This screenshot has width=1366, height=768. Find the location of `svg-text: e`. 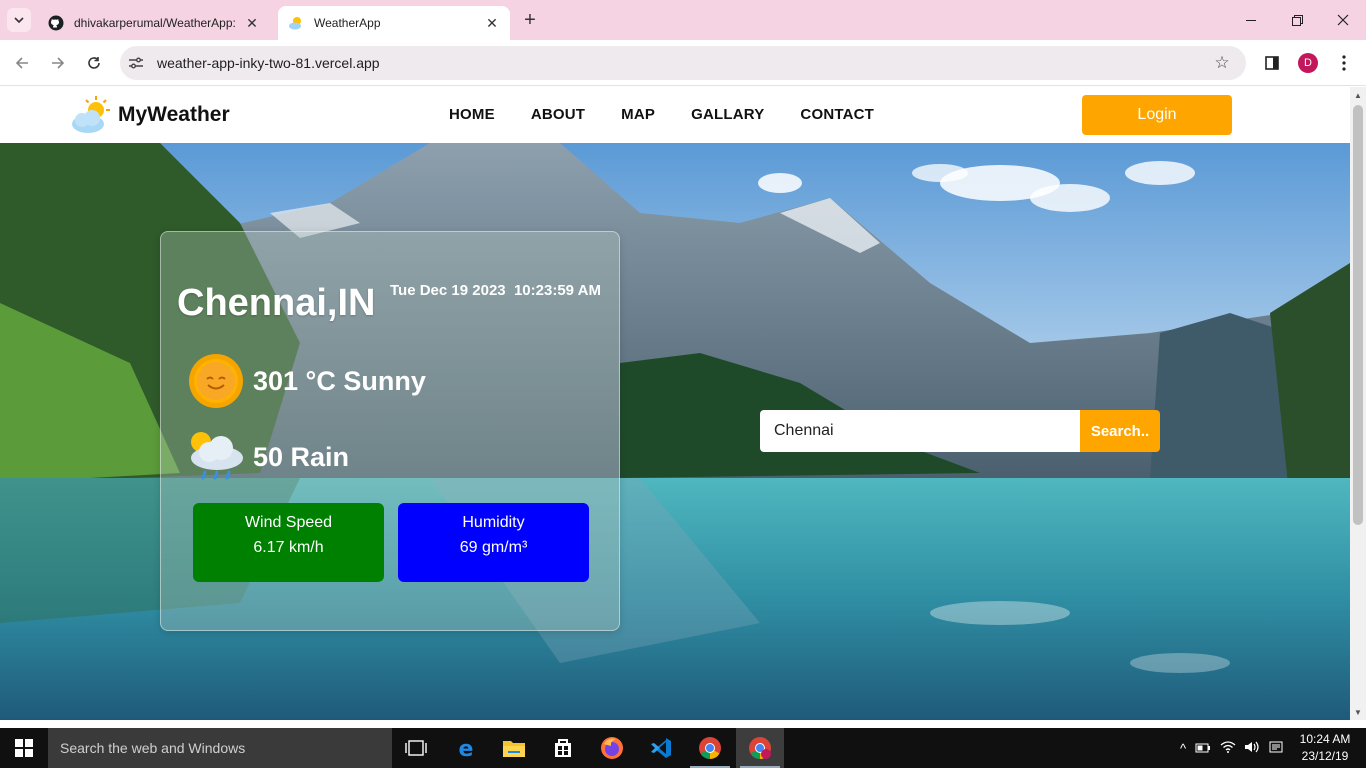

svg-text: e is located at coordinates (466, 748).